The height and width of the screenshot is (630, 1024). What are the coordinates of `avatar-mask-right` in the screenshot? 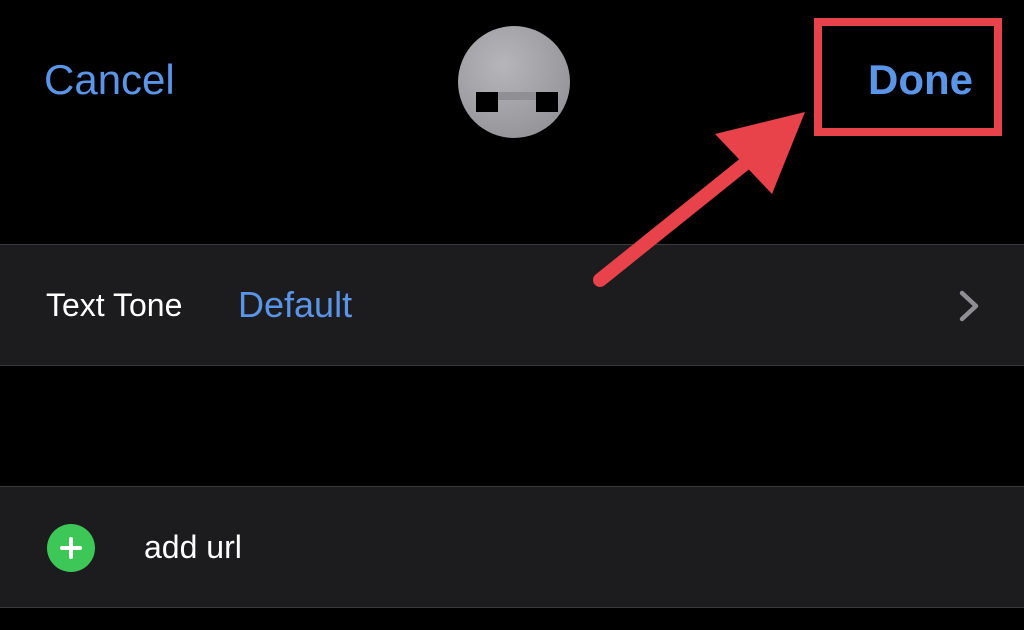 It's located at (547, 102).